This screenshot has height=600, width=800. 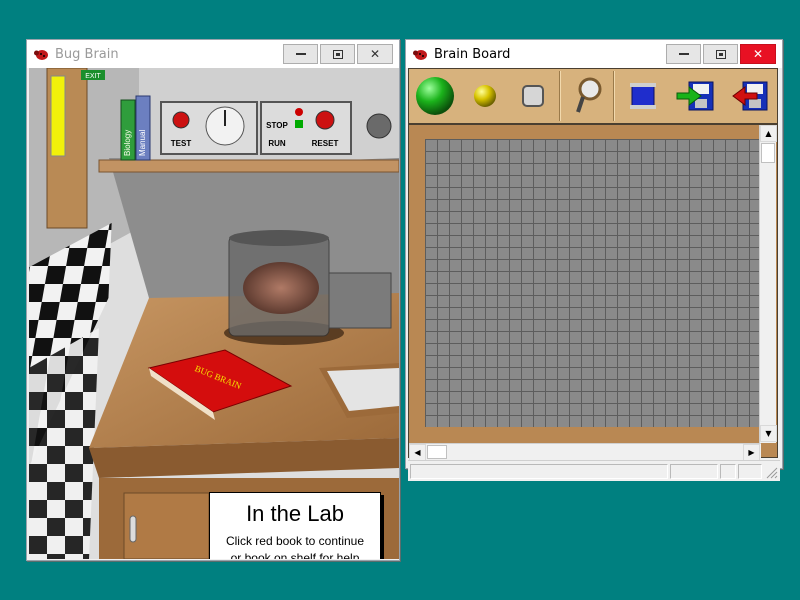 What do you see at coordinates (437, 452) in the screenshot?
I see `horizontal-scroll-thumb` at bounding box center [437, 452].